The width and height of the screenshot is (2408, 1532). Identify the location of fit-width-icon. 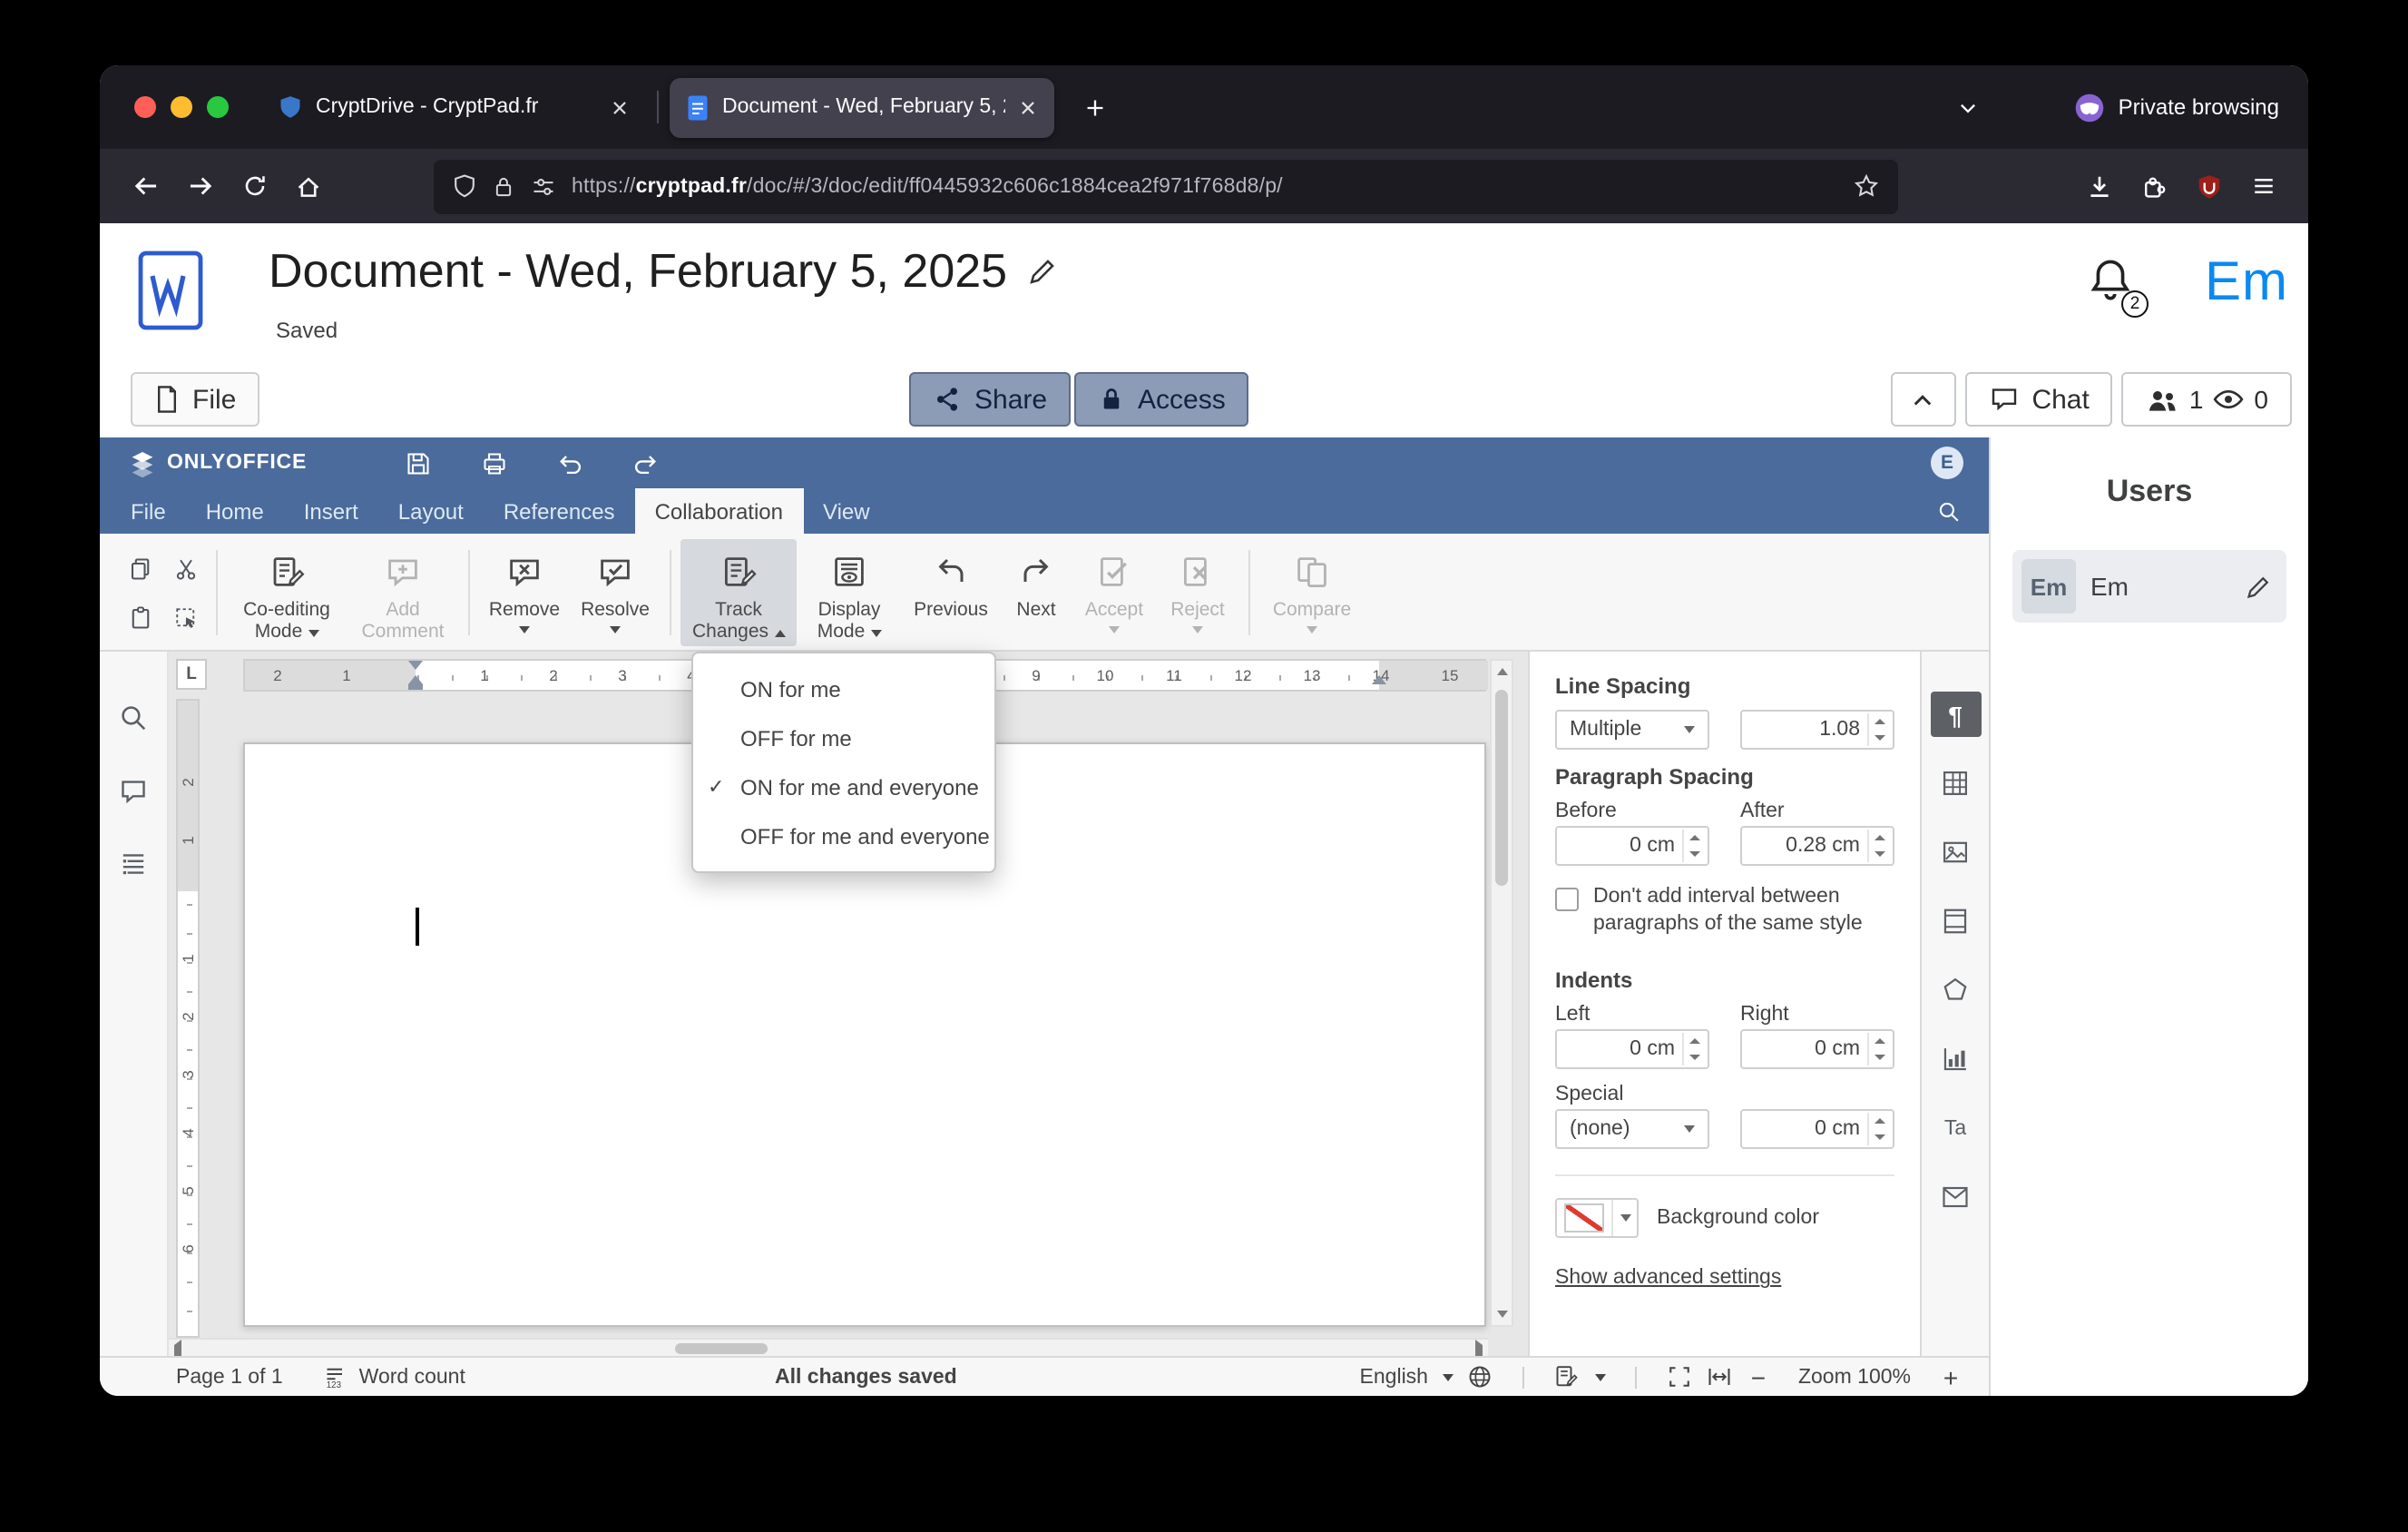
(1720, 1376).